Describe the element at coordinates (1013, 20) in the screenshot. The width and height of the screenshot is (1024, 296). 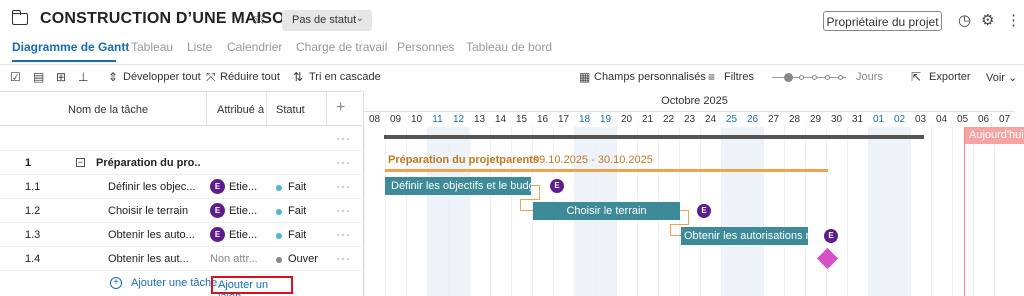
I see `more-icon: ⋮` at that location.